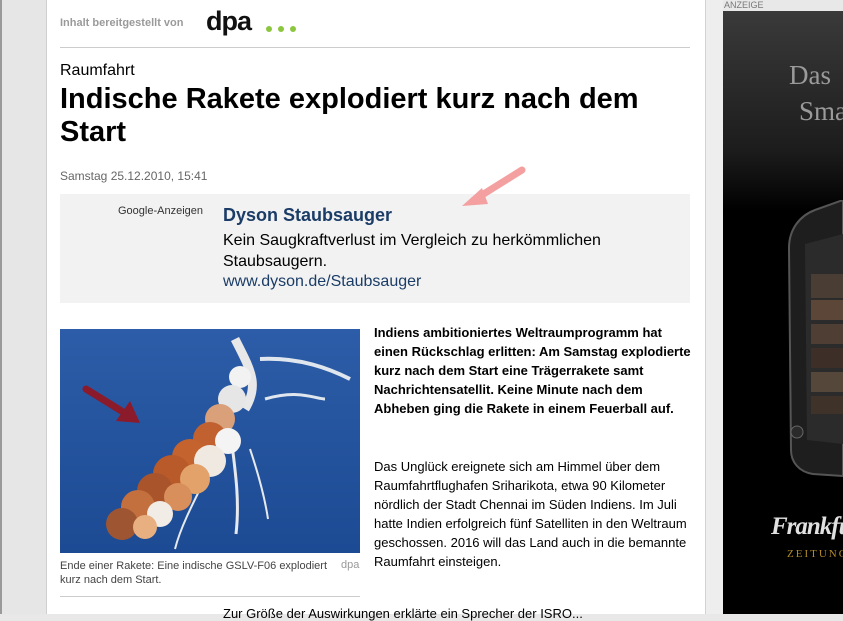  I want to click on ad-label: ANZEIGE, so click(783, 5).